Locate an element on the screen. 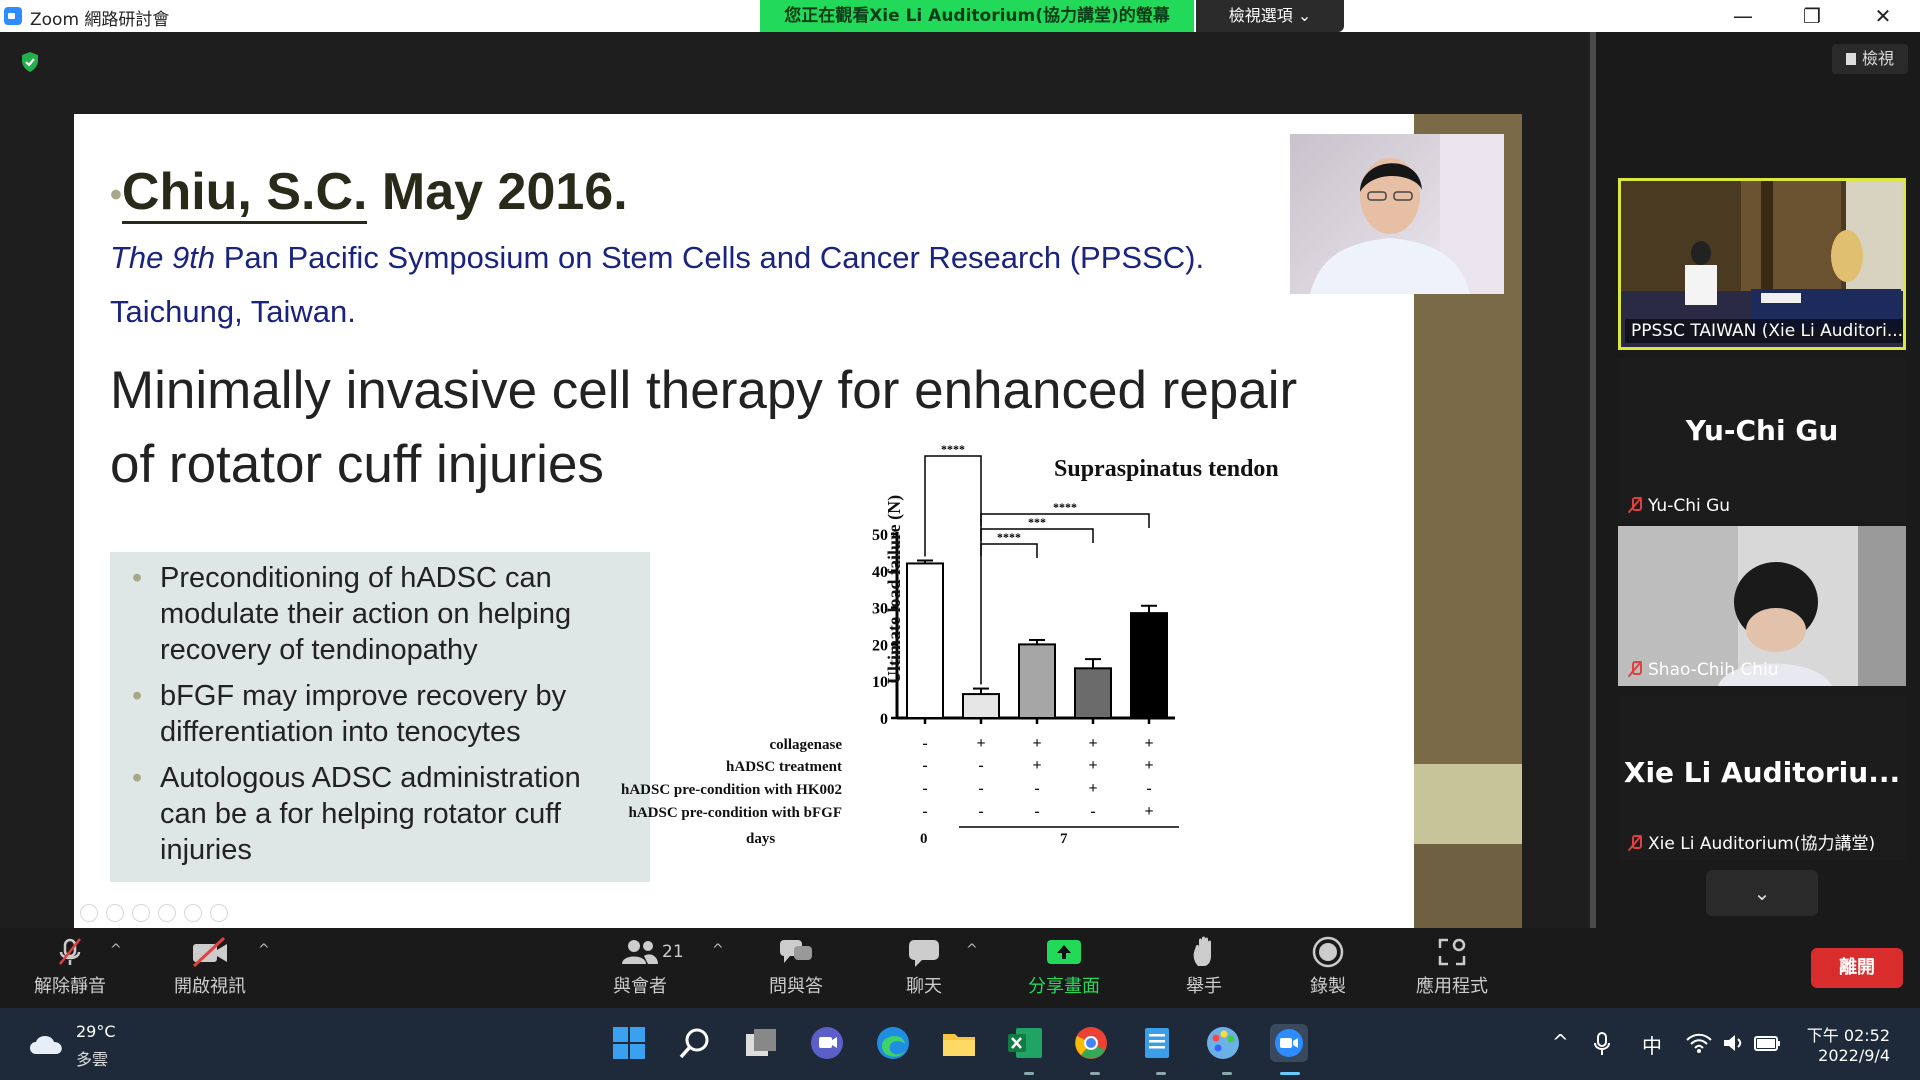  condition-label: hADSC treatment is located at coordinates (784, 767).